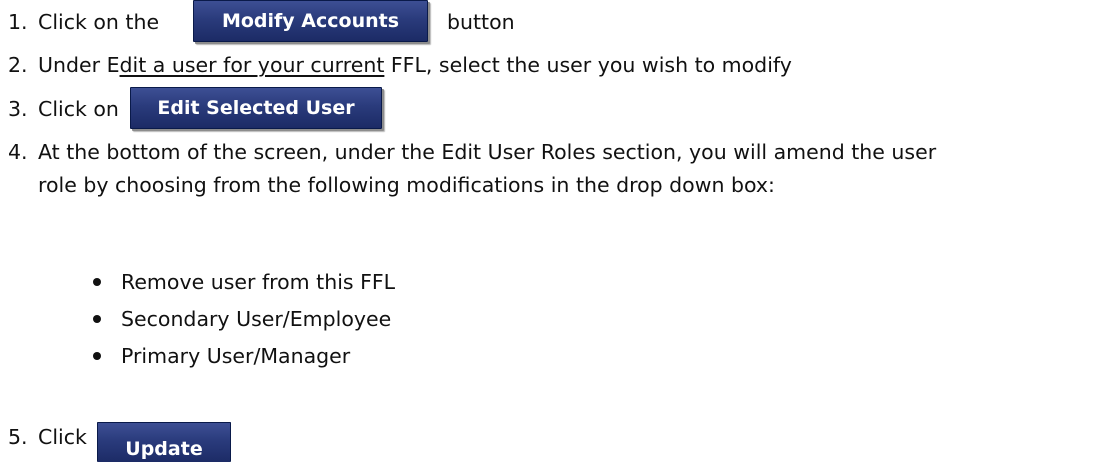 Image resolution: width=1103 pixels, height=475 pixels. Describe the element at coordinates (18, 65) in the screenshot. I see `step-2-number: 2.` at that location.